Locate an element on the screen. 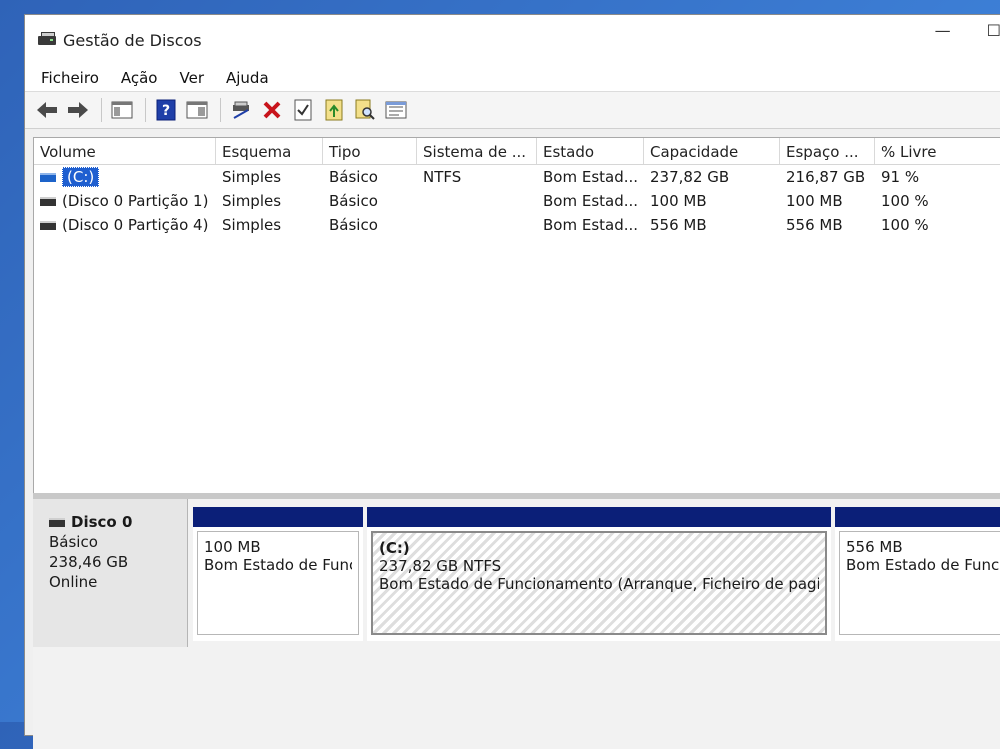 The image size is (1000, 749). column-esquema: Esquema is located at coordinates (269, 151).